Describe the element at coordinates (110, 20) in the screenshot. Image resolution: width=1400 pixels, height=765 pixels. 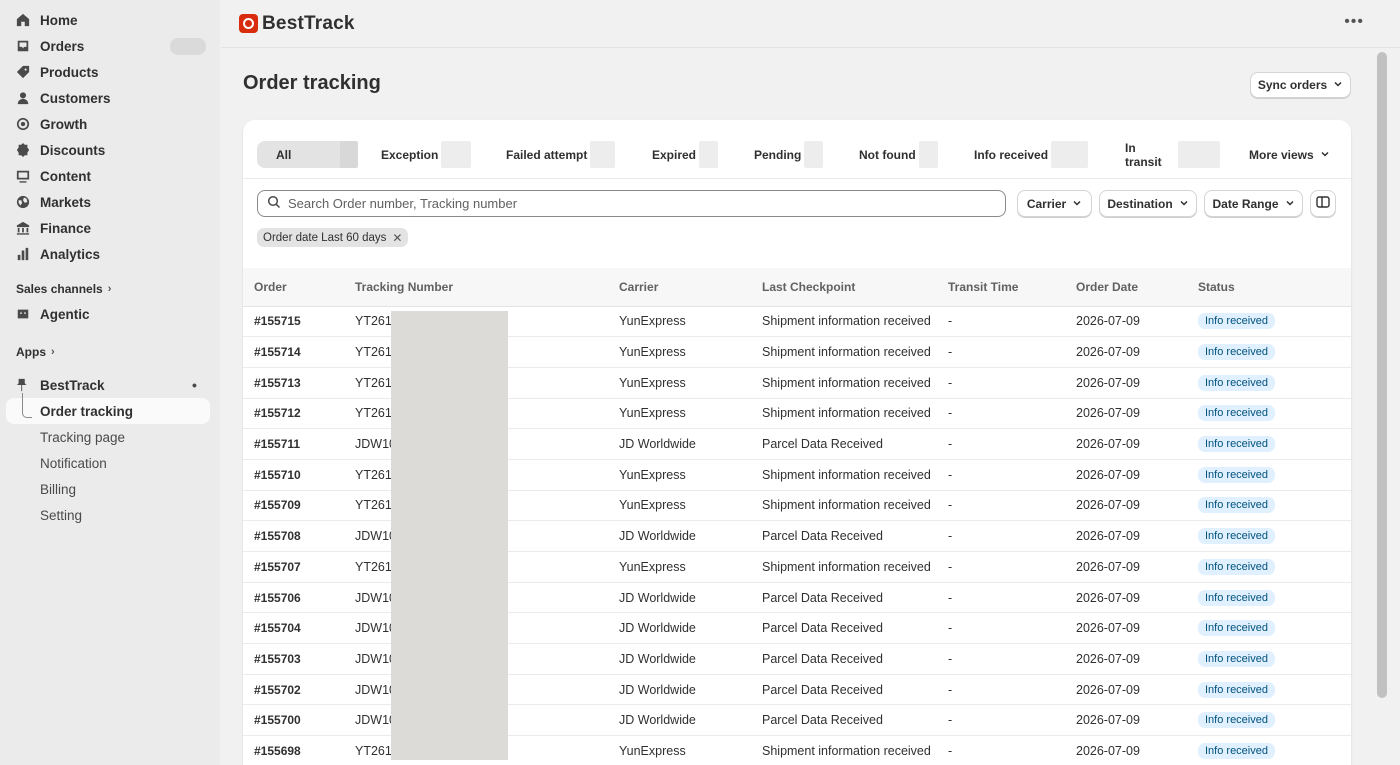
I see `sidebar-item-home: Home` at that location.